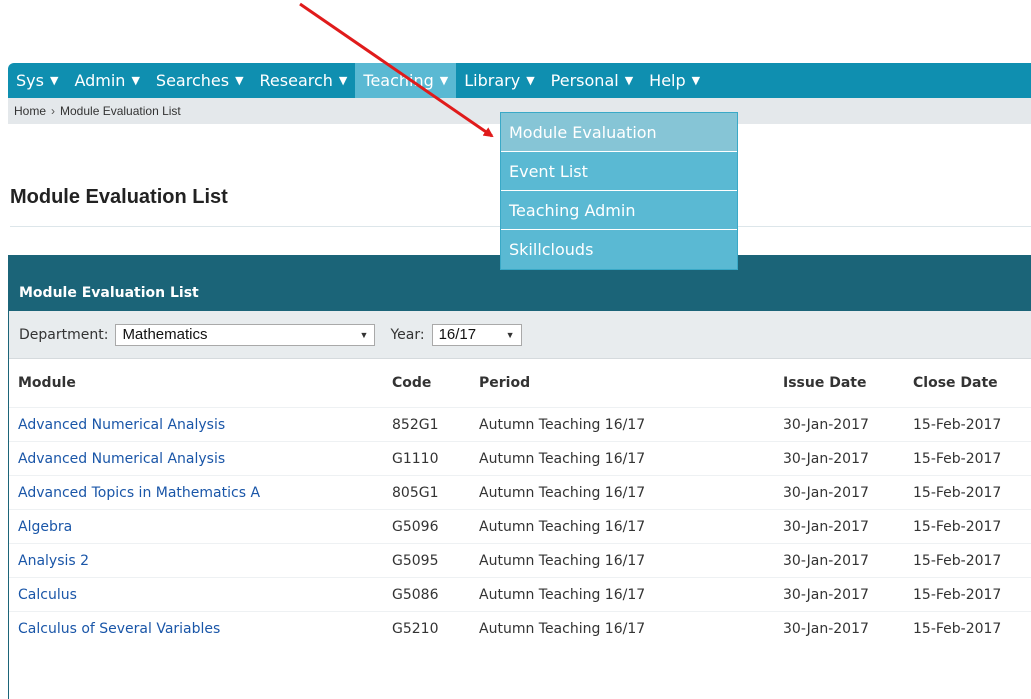 The width and height of the screenshot is (1031, 699). I want to click on nav-item-help: Help ▼, so click(674, 80).